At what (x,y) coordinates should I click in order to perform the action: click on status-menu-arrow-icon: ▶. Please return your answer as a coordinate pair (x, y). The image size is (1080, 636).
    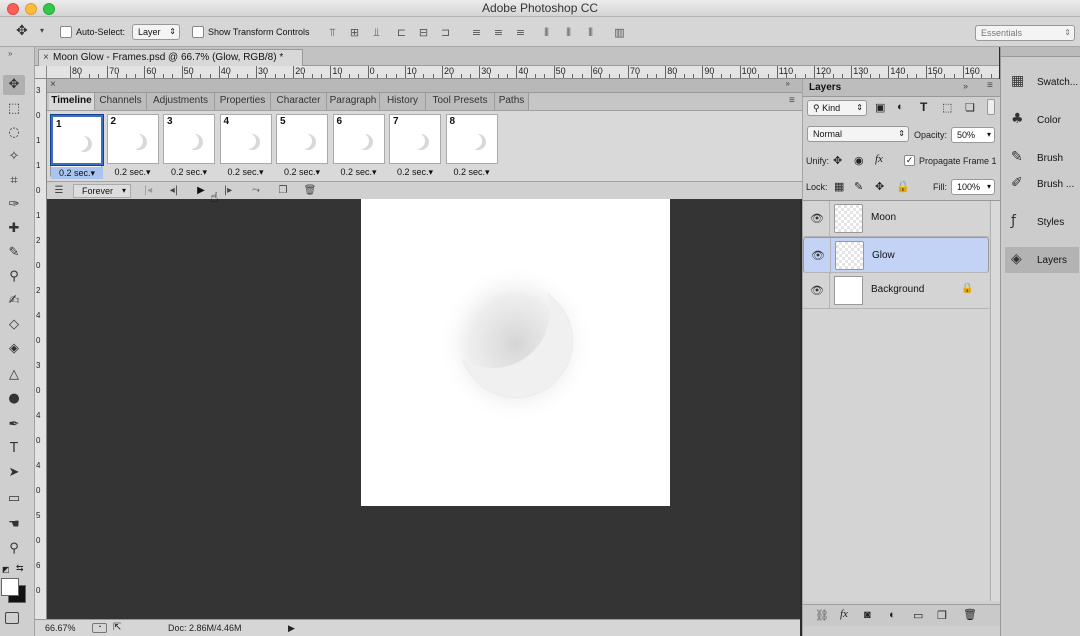
    Looking at the image, I should click on (291, 628).